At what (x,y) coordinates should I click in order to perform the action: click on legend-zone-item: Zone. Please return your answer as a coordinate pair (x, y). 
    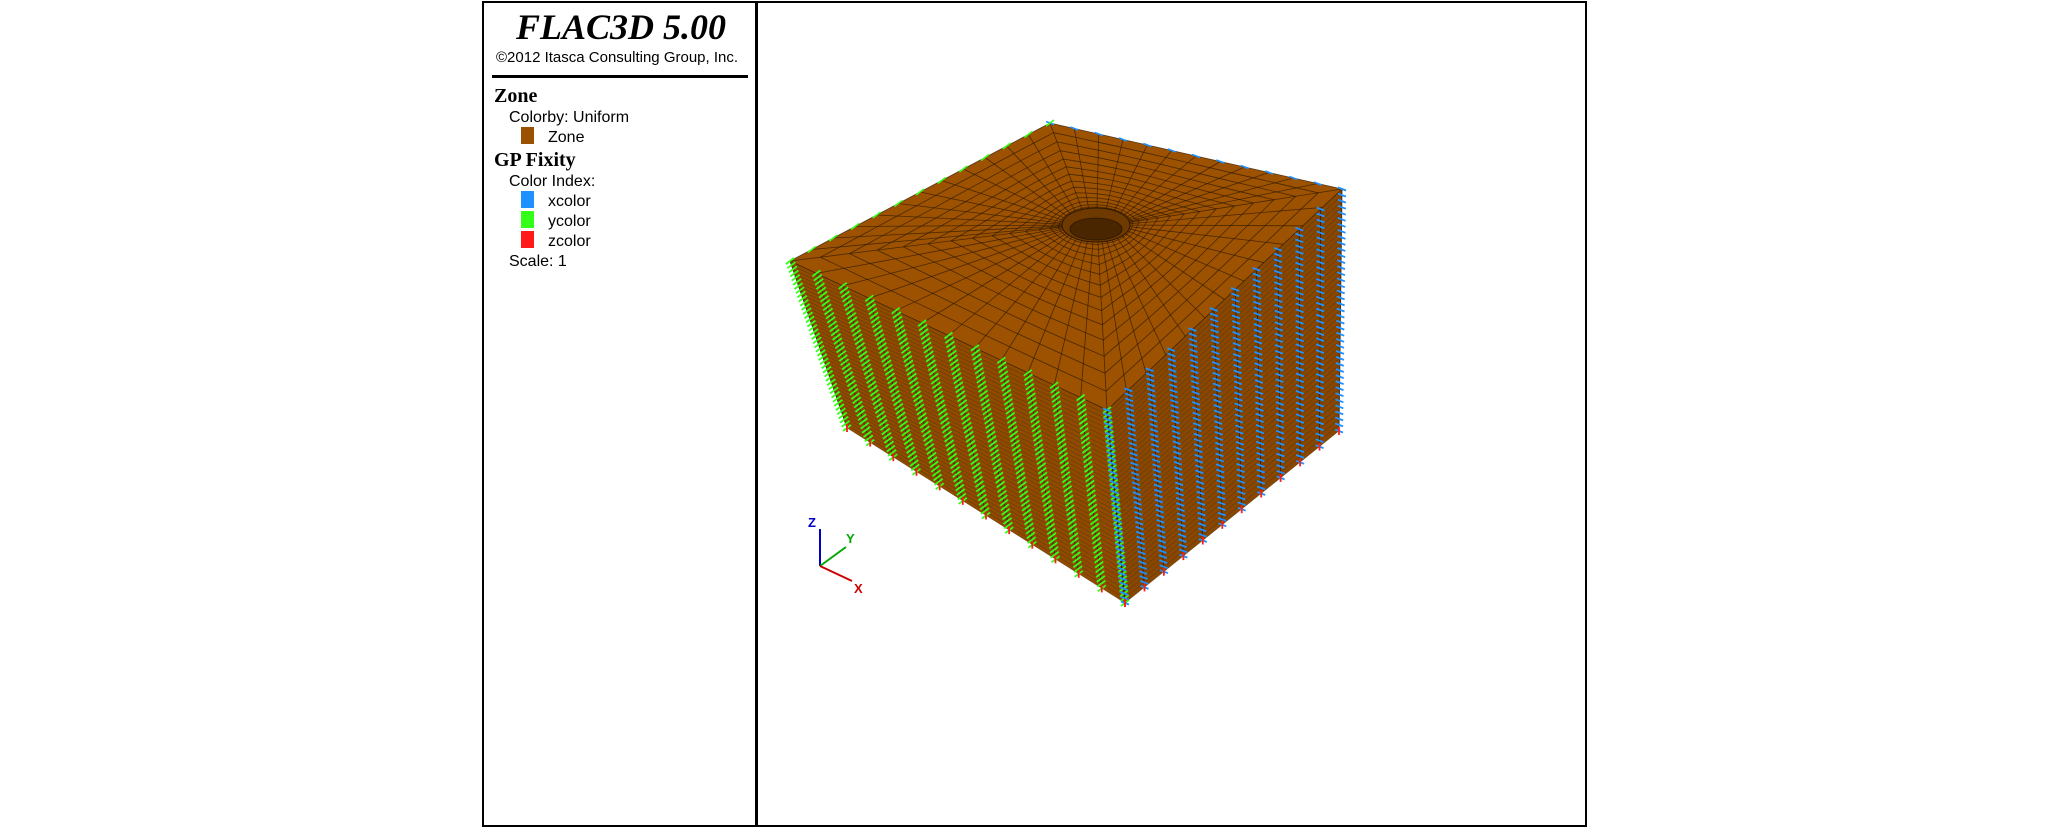
    Looking at the image, I should click on (566, 137).